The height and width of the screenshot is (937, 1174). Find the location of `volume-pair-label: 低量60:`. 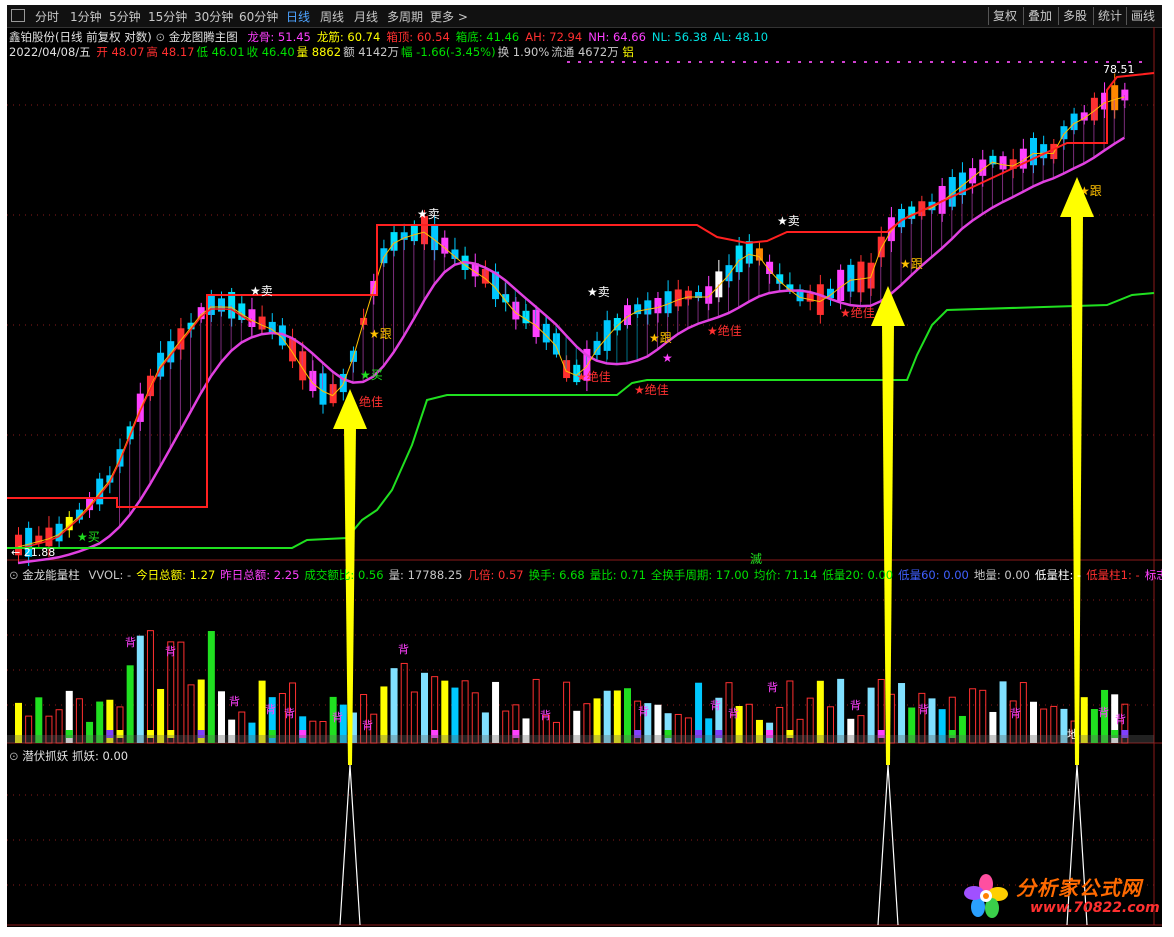

volume-pair-label: 低量60: is located at coordinates (919, 575).